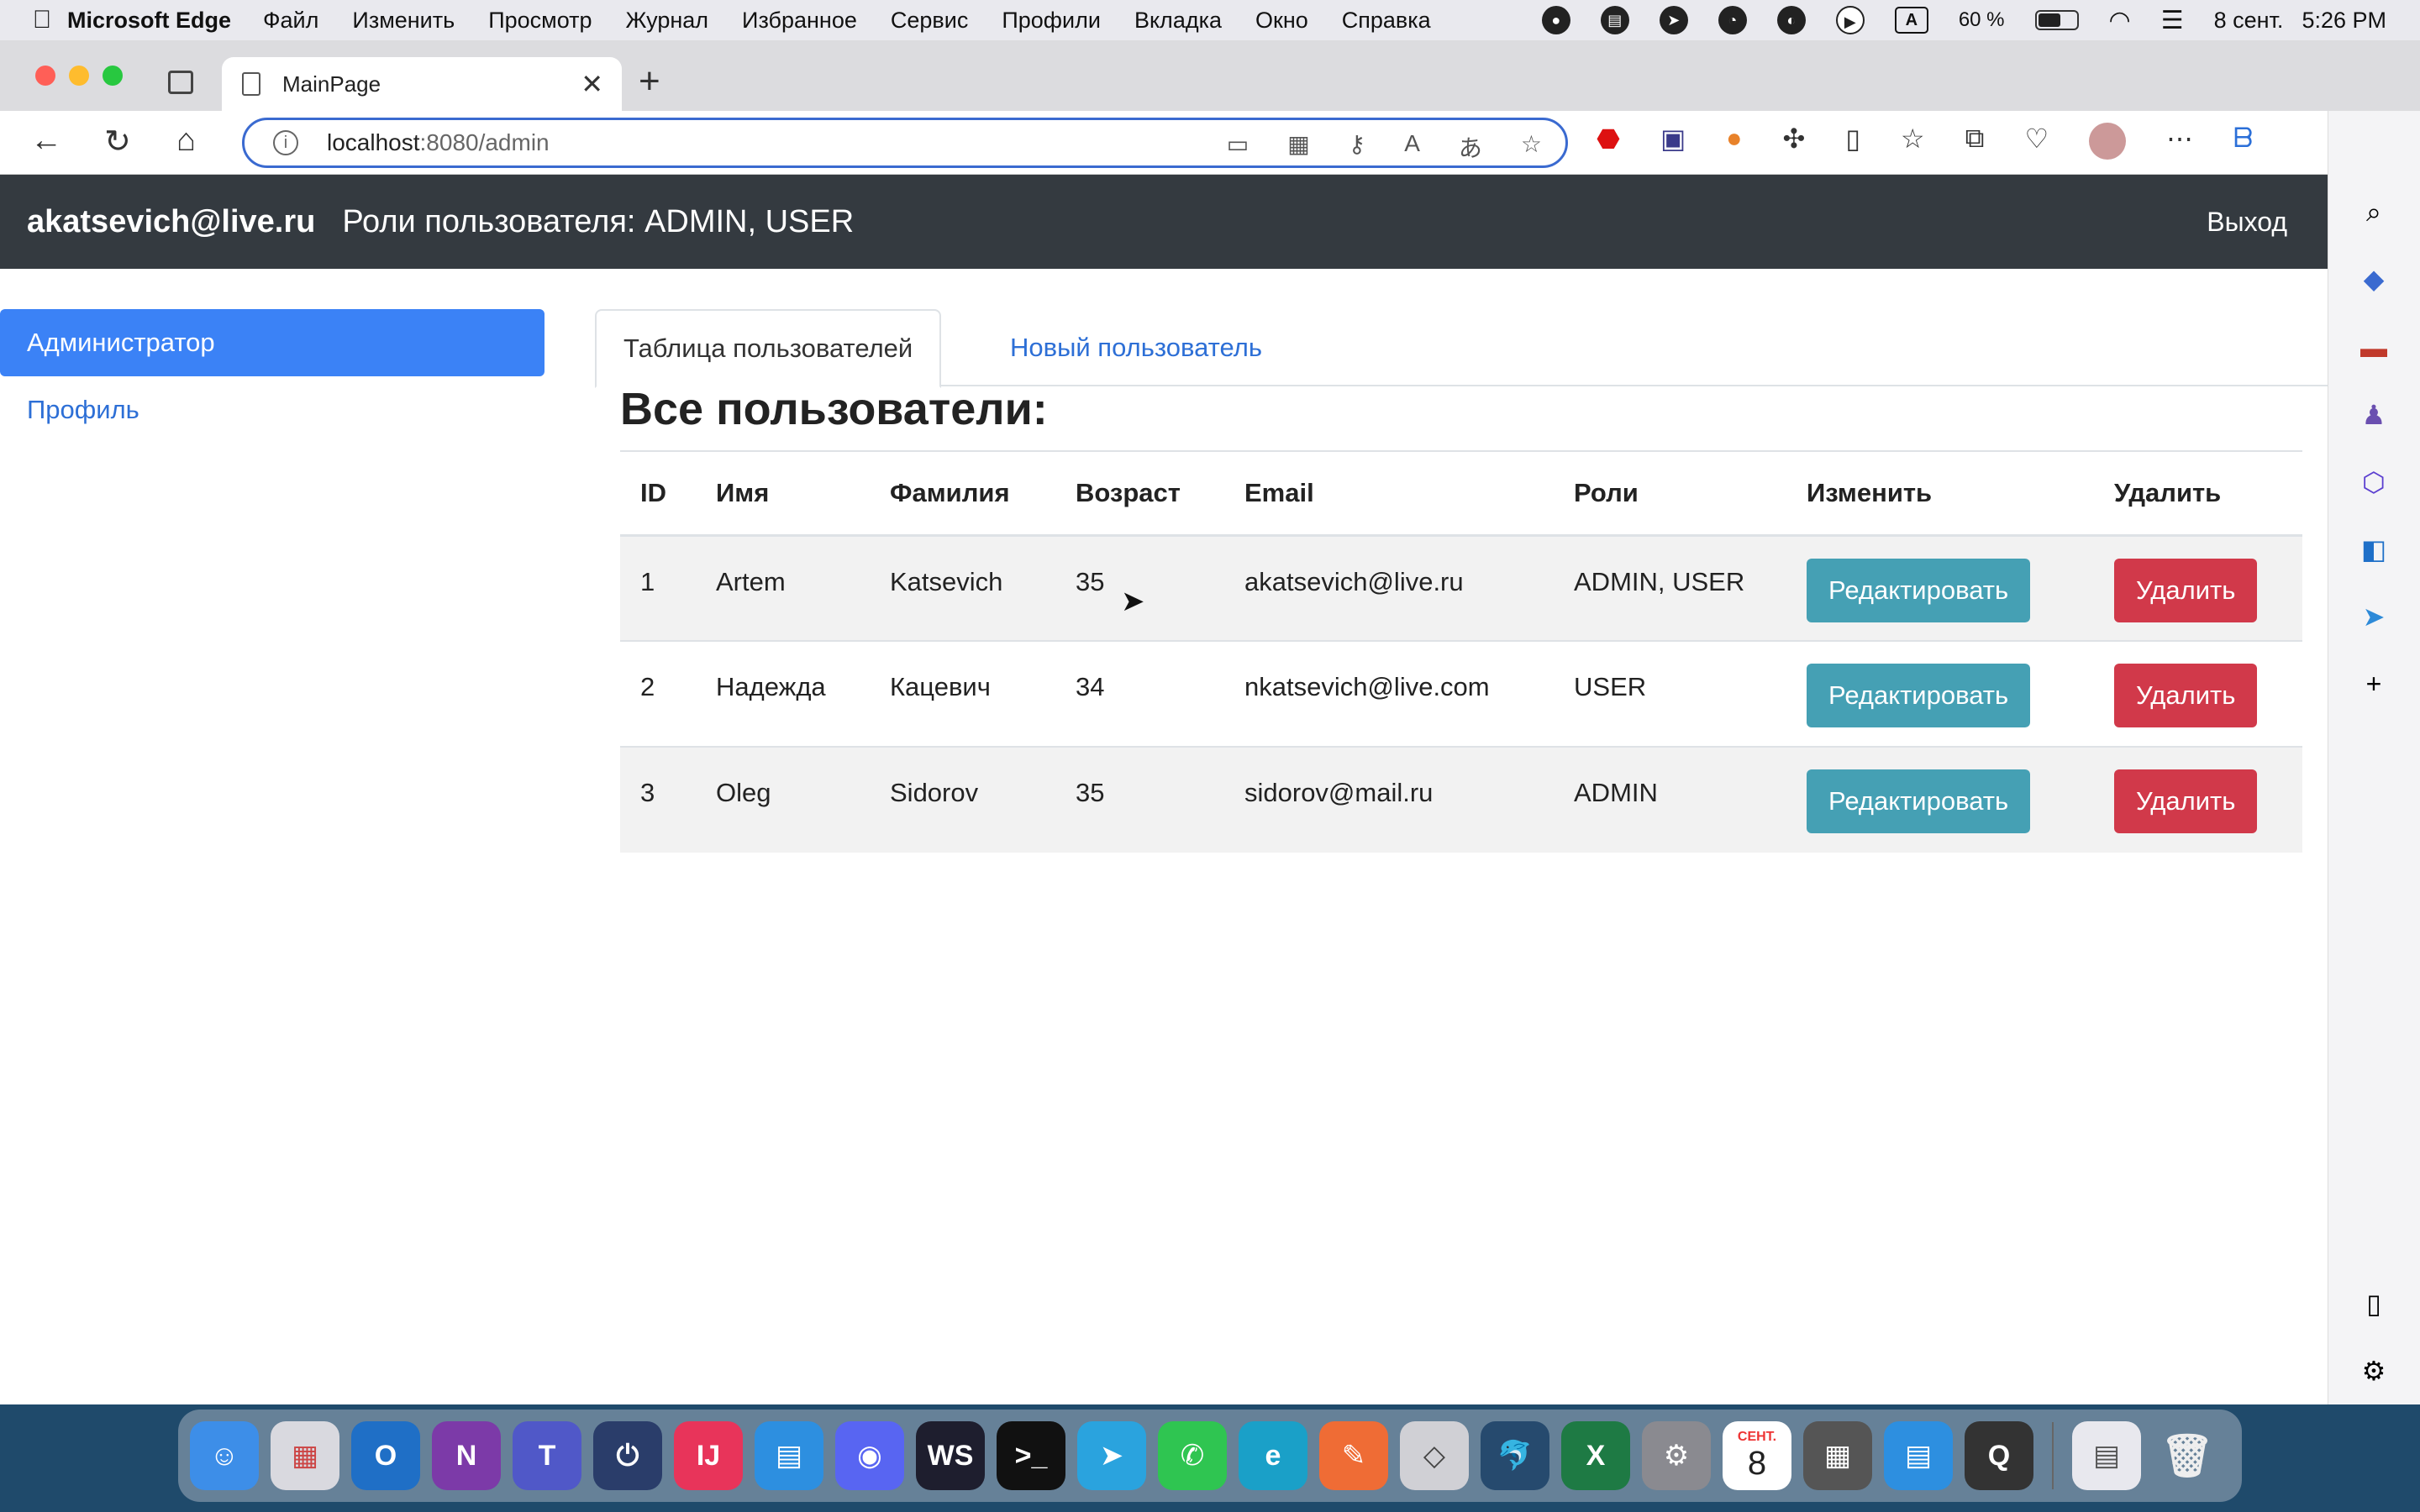 The height and width of the screenshot is (1512, 2420). Describe the element at coordinates (1357, 147) in the screenshot. I see `key-icon: ⚷` at that location.